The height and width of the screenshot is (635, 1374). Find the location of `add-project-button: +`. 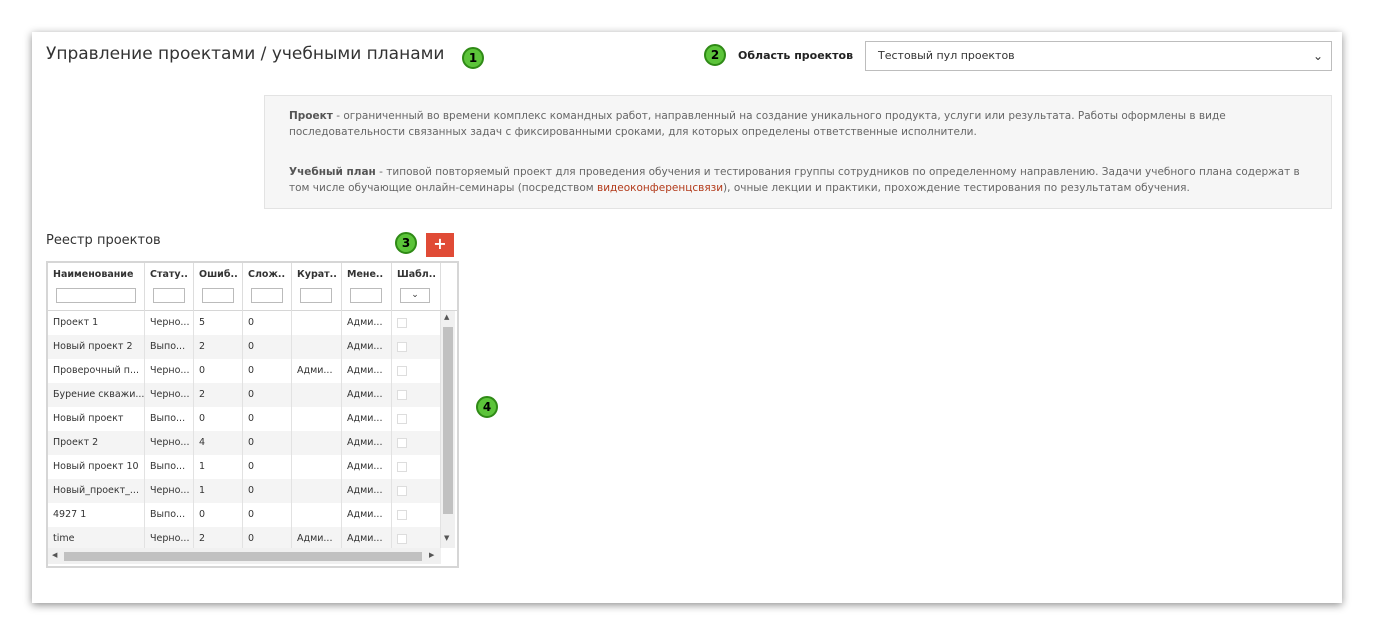

add-project-button: + is located at coordinates (440, 245).